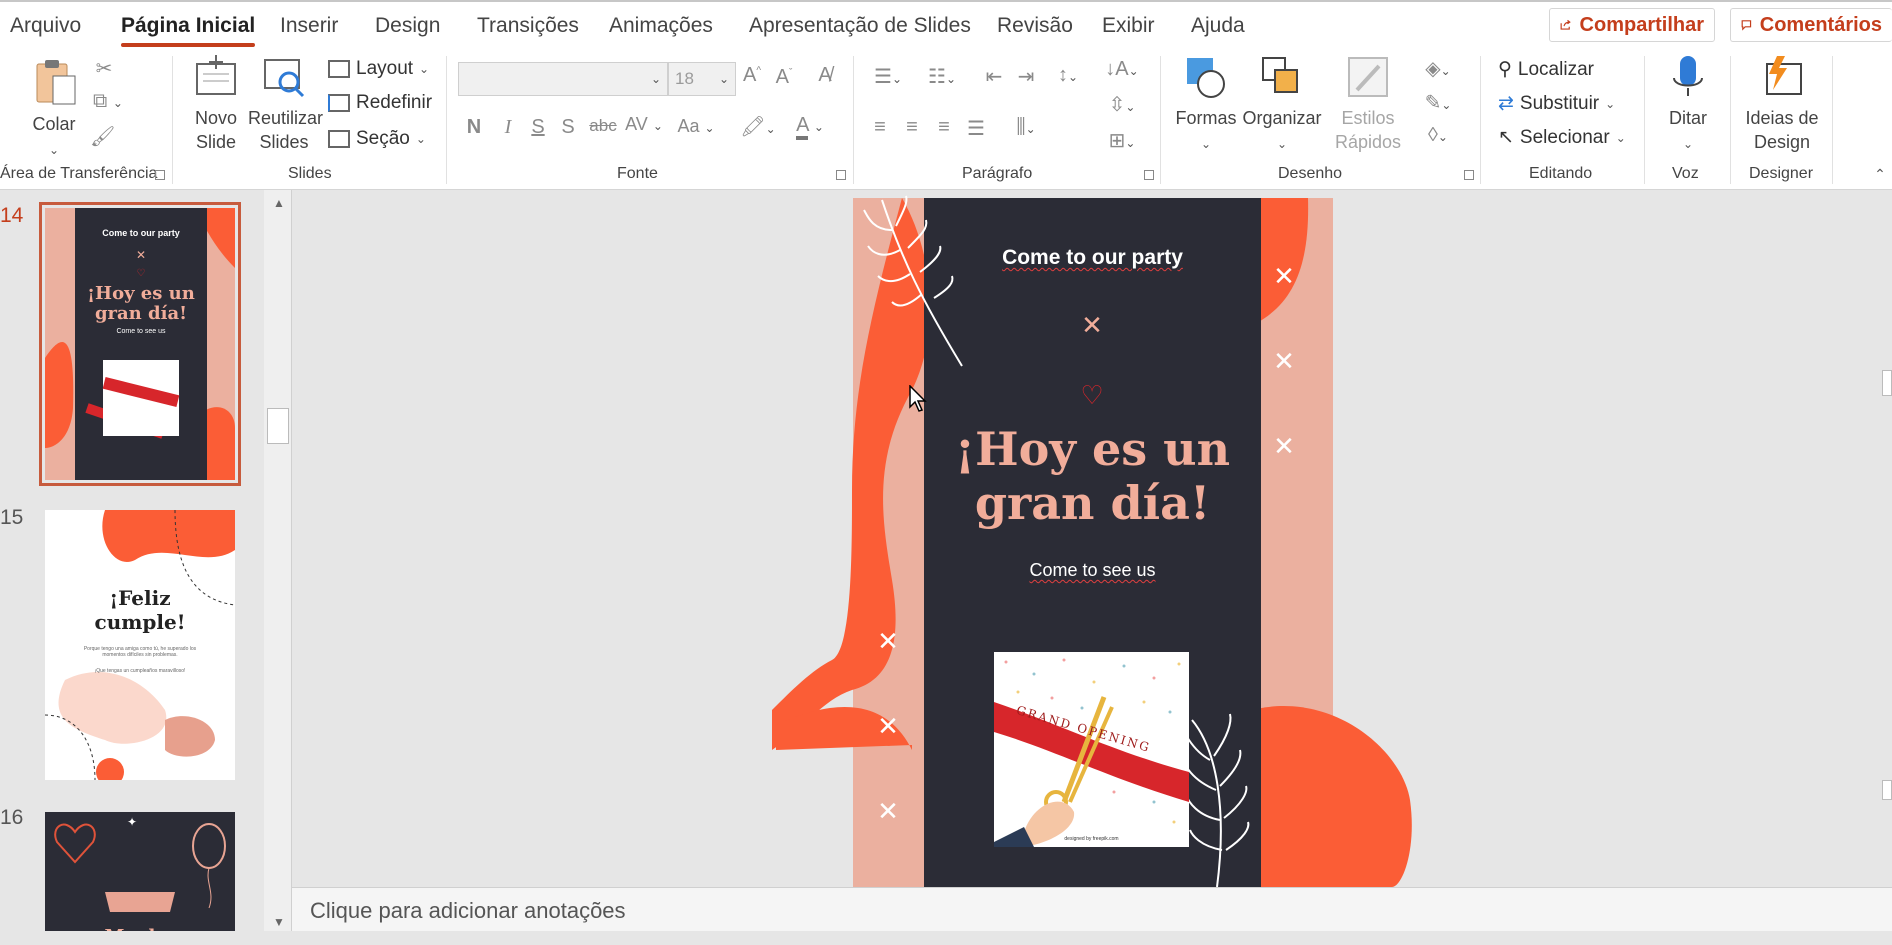 Image resolution: width=1892 pixels, height=945 pixels. Describe the element at coordinates (976, 128) in the screenshot. I see `justify-icon: ☰` at that location.